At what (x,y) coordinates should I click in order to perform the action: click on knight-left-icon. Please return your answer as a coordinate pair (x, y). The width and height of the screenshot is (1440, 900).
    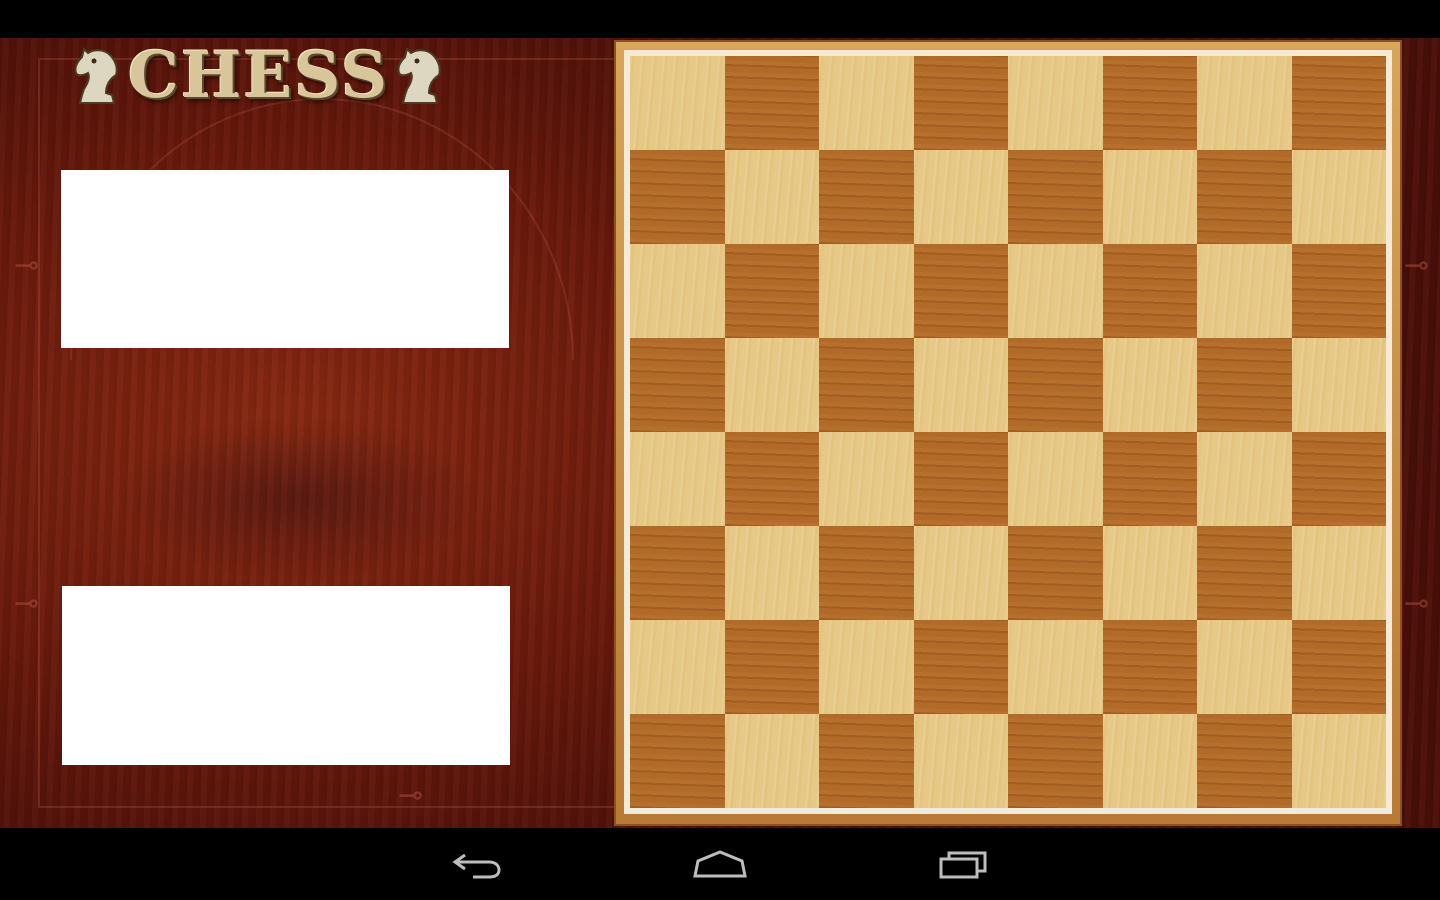
    Looking at the image, I should click on (96, 75).